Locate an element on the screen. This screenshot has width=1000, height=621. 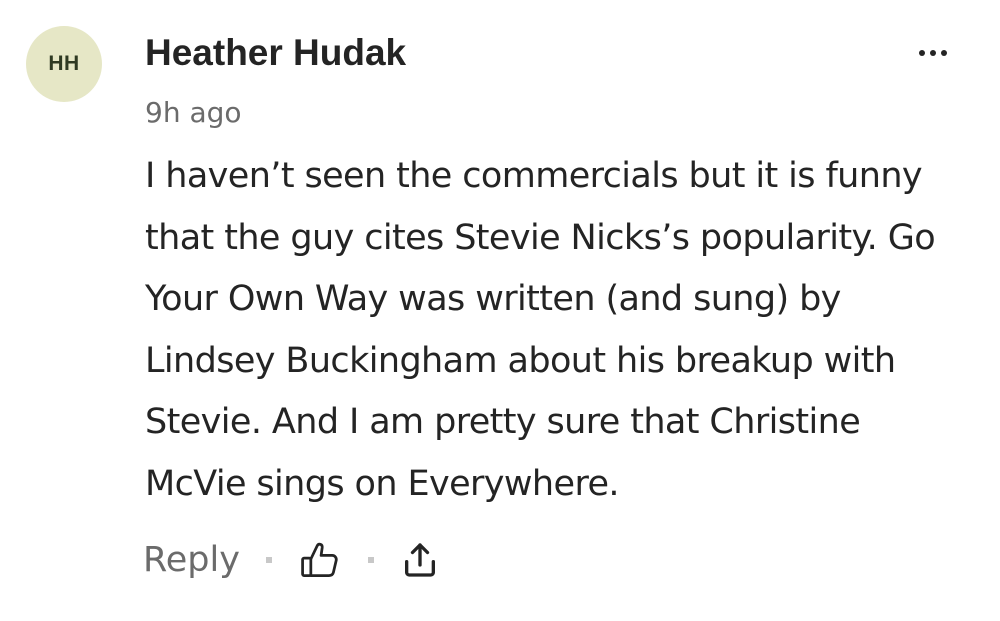
like-button is located at coordinates (320, 560).